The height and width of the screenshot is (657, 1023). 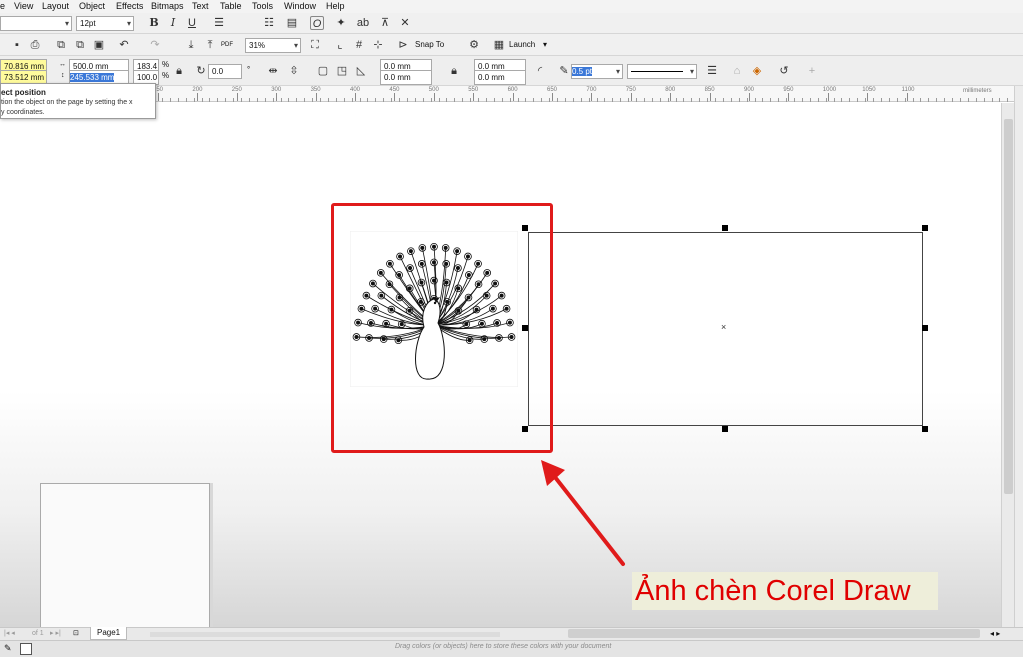 I want to click on handle-top-right, so click(x=925, y=228).